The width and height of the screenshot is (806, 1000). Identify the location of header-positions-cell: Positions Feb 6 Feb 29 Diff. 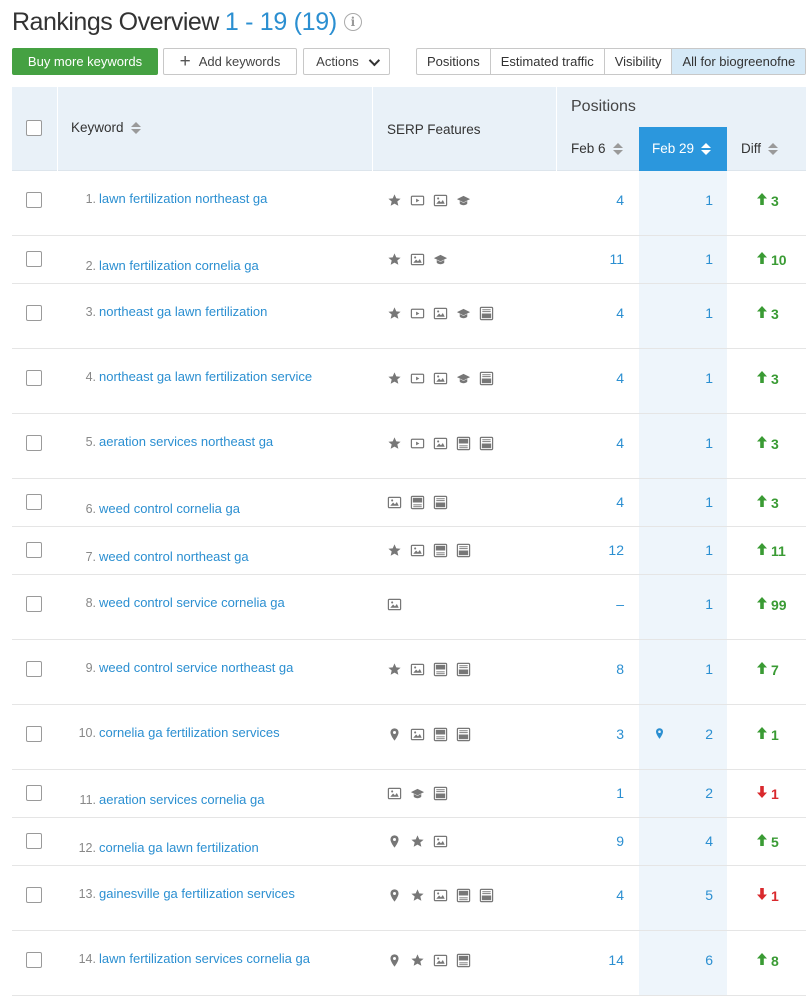
(681, 129).